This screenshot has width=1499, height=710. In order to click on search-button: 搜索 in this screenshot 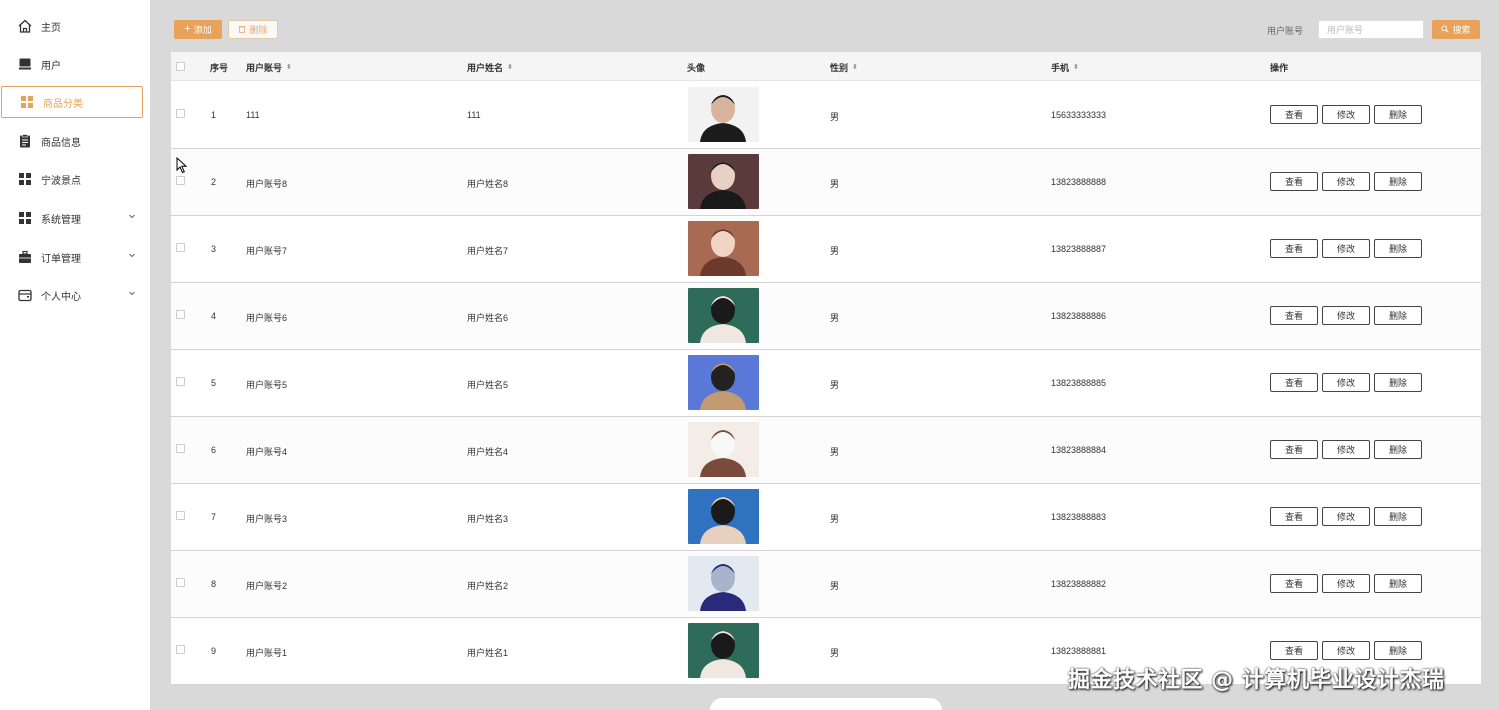, I will do `click(1456, 29)`.